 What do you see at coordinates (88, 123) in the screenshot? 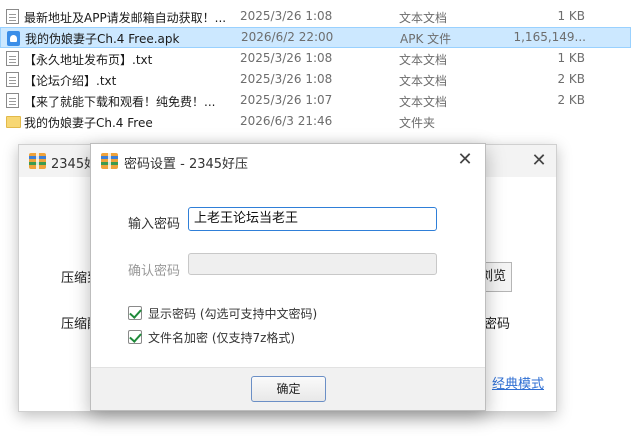
I see `file-name: 我的伪娘妻子Ch.4 Free` at bounding box center [88, 123].